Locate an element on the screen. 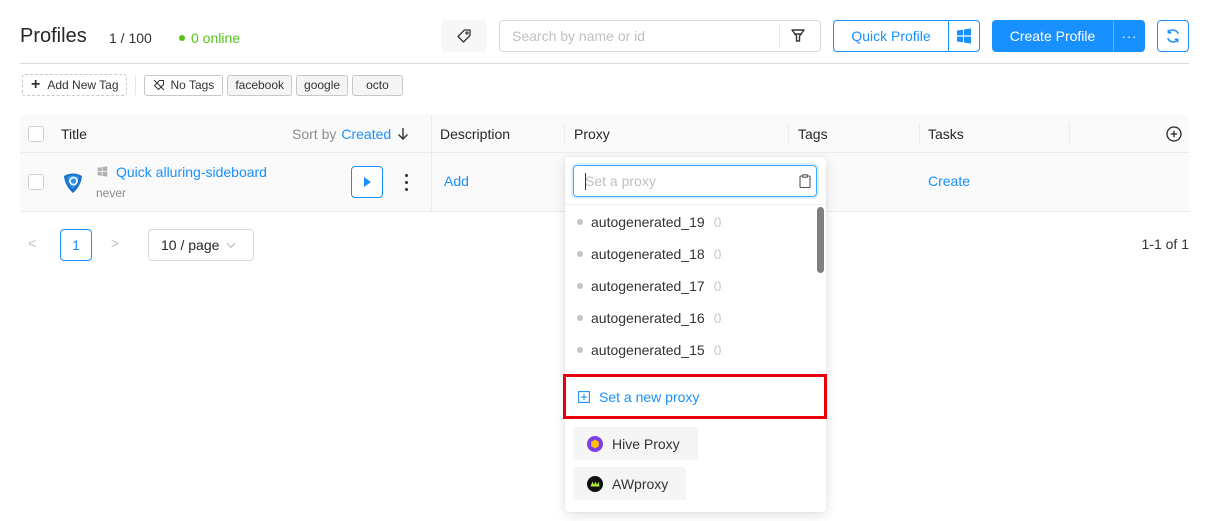 The height and width of the screenshot is (521, 1215). quick-profile-os-button is located at coordinates (964, 36).